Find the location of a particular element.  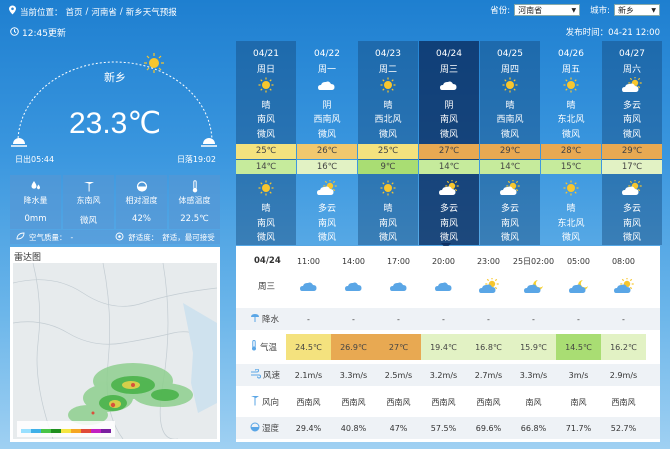

city-label: 城市: is located at coordinates (600, 11).